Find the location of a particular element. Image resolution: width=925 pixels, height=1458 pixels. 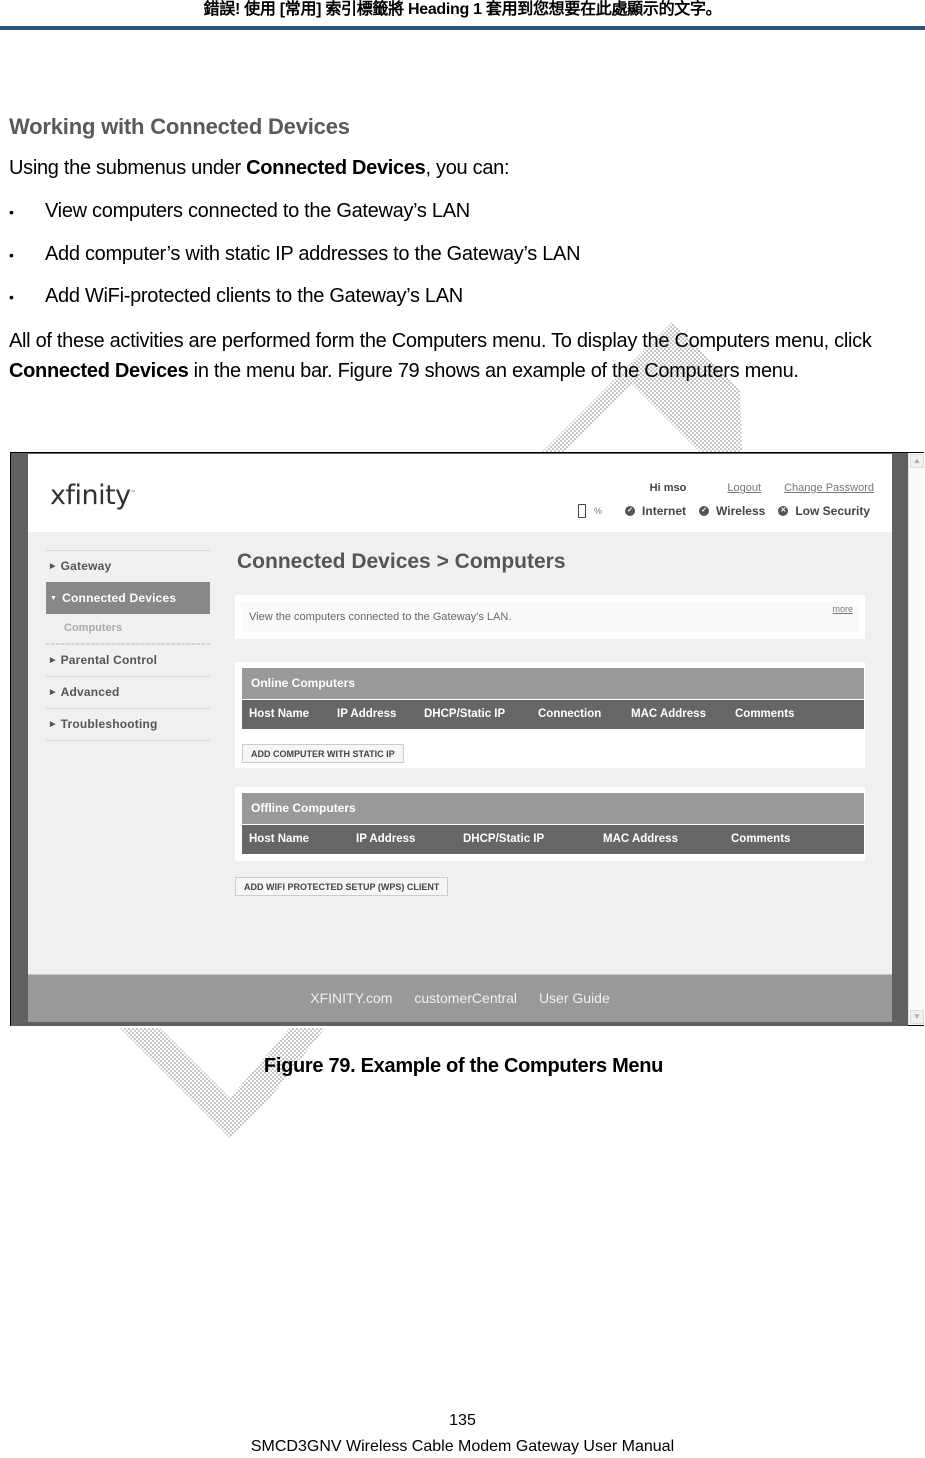

footer-link-customercentral: customerCentral is located at coordinates (465, 998).